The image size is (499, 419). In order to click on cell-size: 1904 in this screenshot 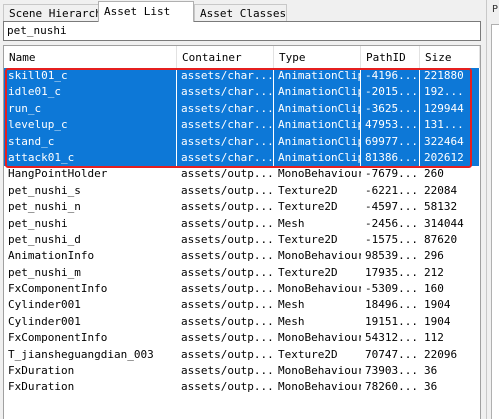, I will do `click(437, 321)`.